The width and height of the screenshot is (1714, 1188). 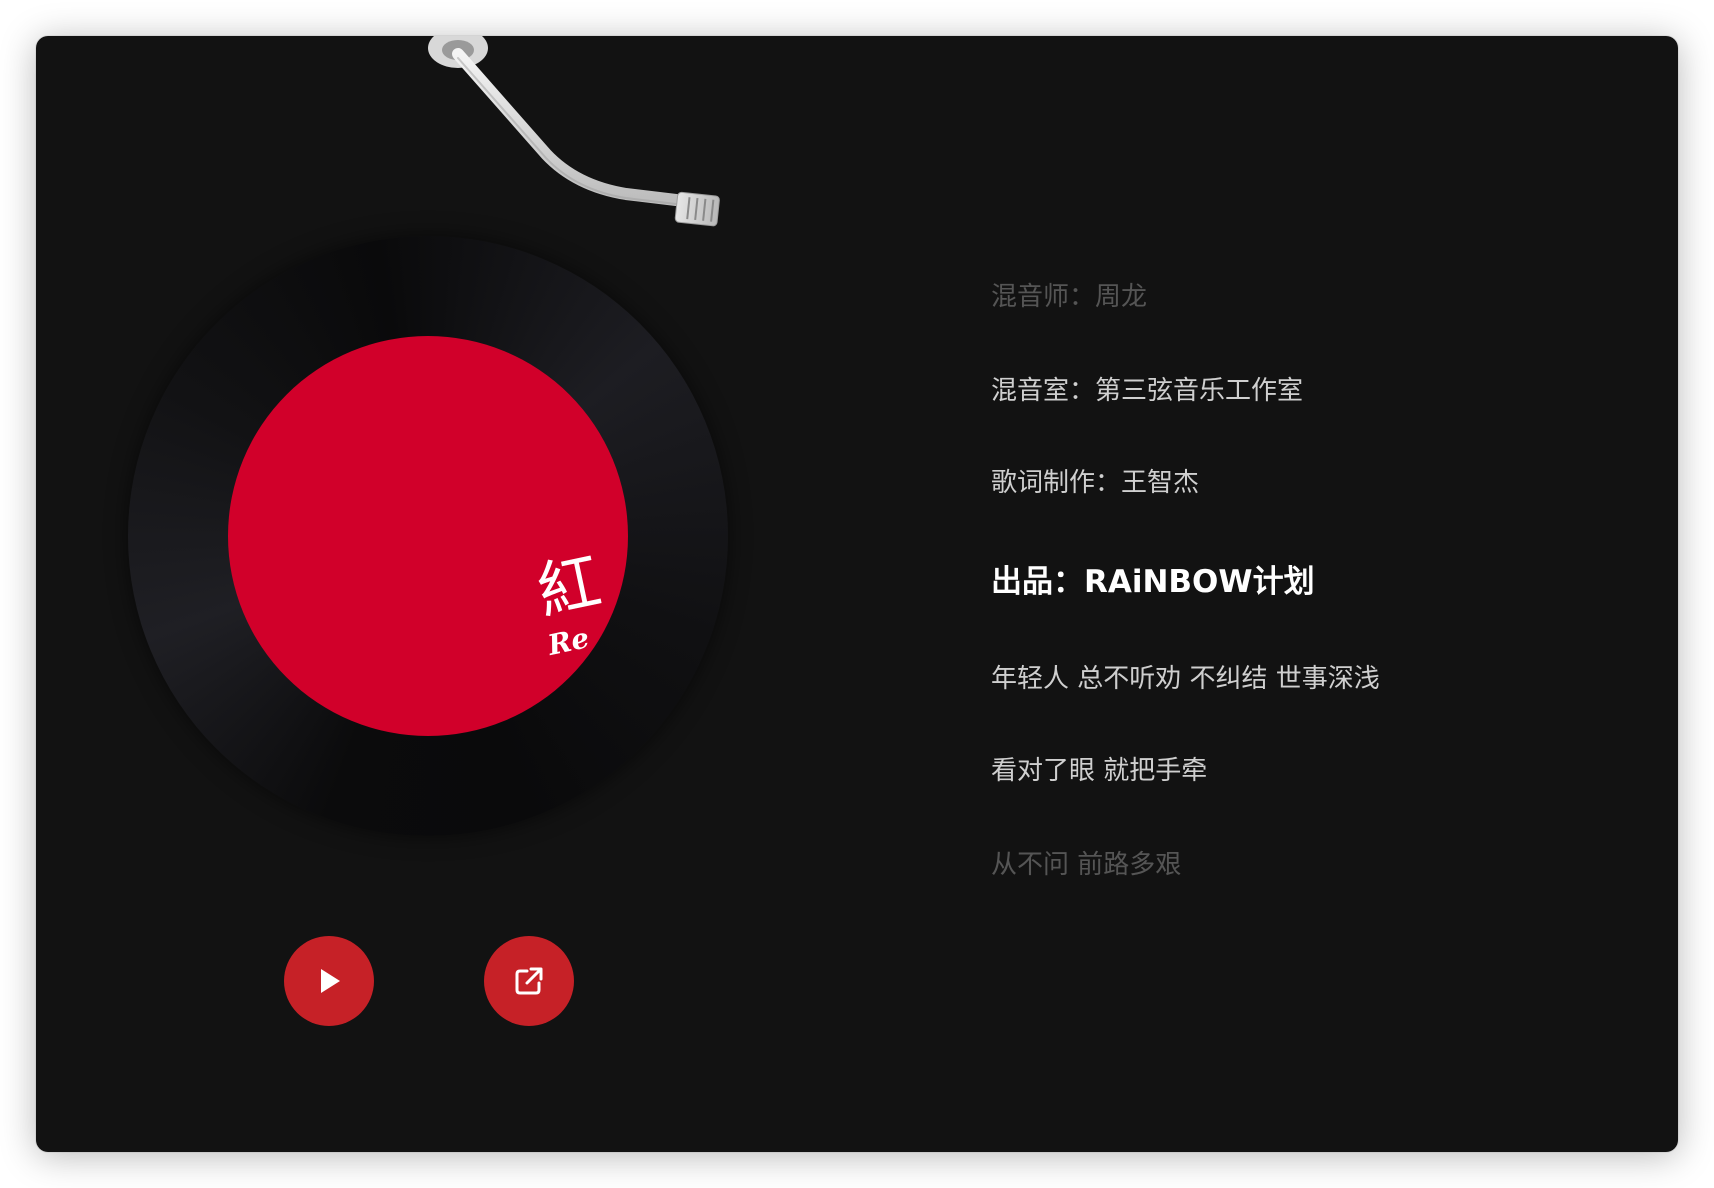 I want to click on album-title-glyph: 紅, so click(x=568, y=586).